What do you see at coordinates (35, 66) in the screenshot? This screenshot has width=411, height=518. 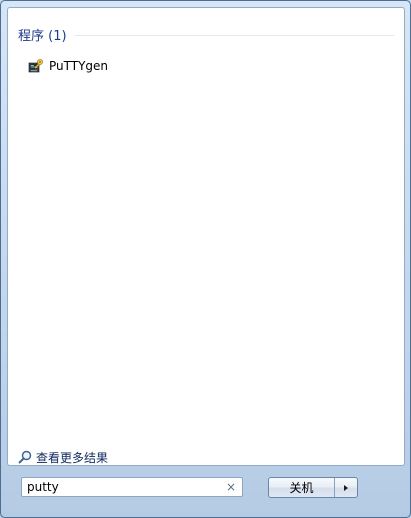 I see `puttygen-icon` at bounding box center [35, 66].